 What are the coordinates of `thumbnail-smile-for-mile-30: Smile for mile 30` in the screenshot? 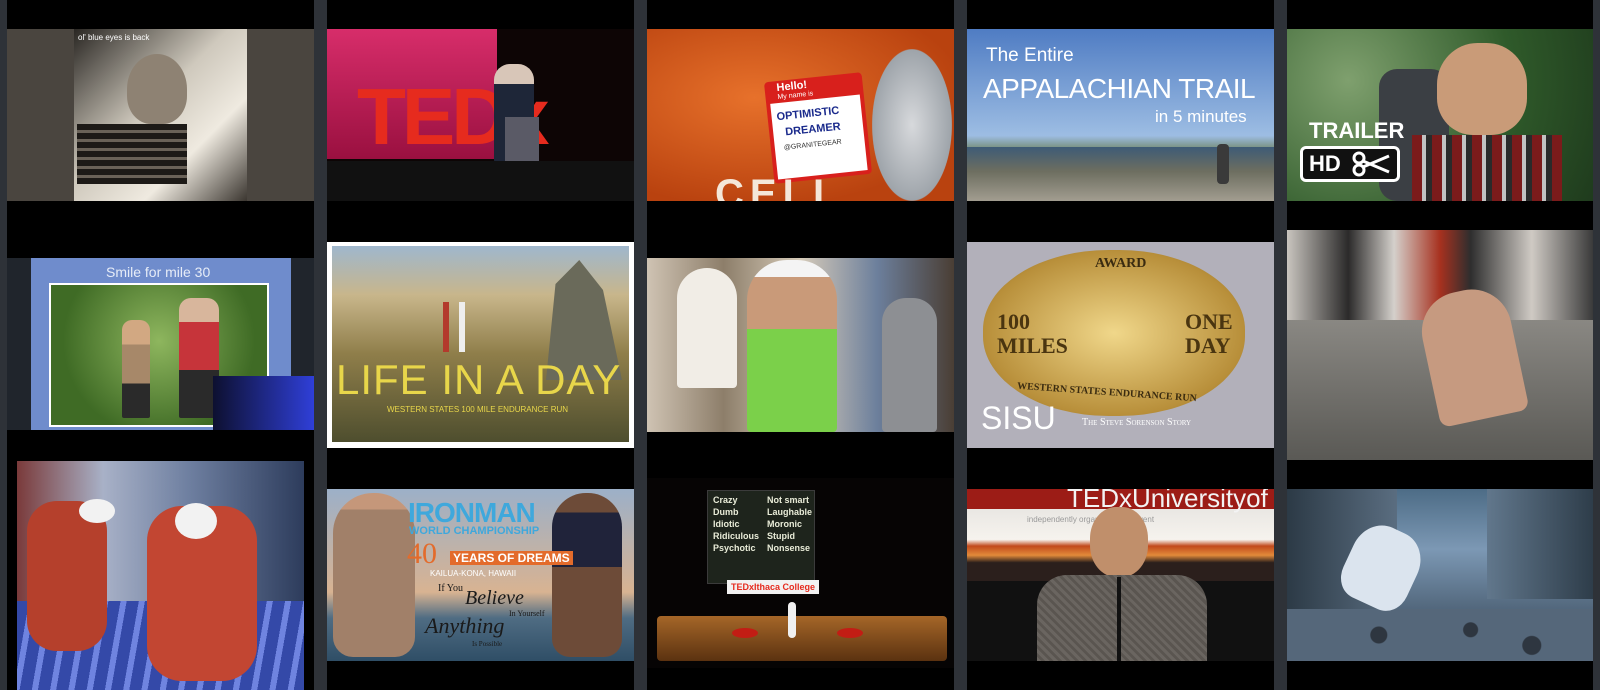 It's located at (160, 344).